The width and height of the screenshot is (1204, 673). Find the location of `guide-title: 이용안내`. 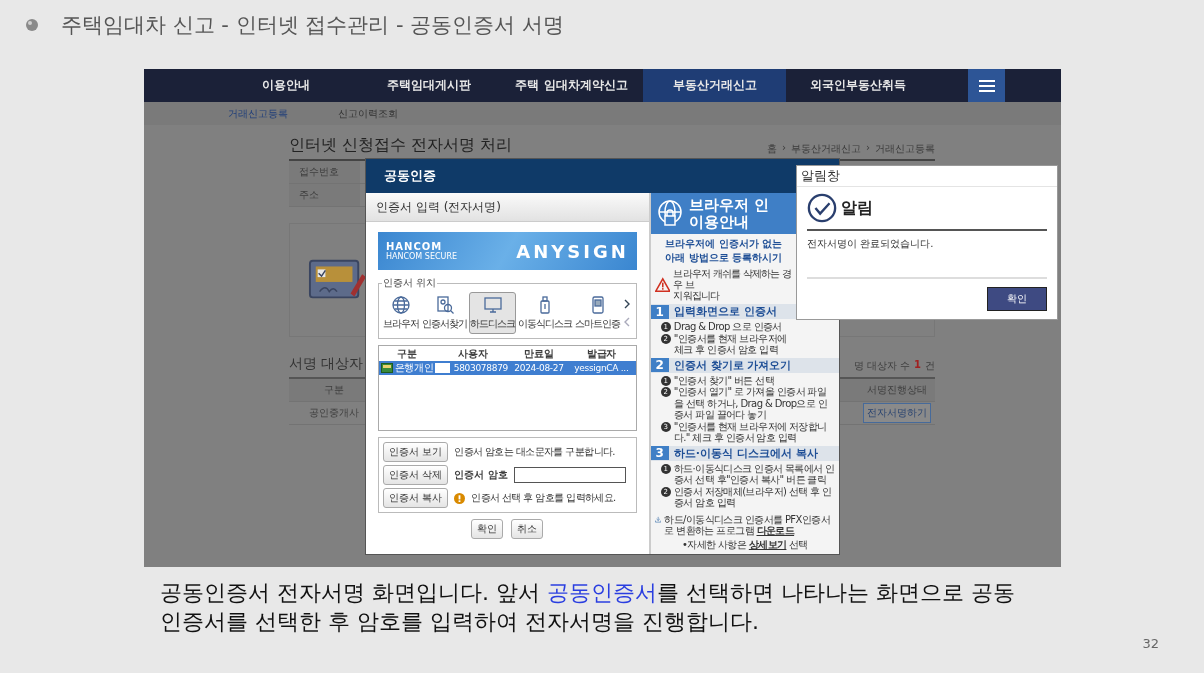

guide-title: 이용안내 is located at coordinates (719, 221).